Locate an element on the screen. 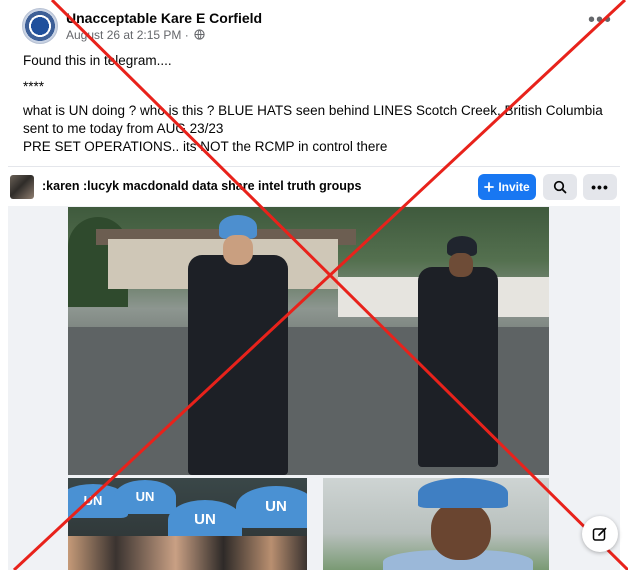  post-meta: August 26 at 2:15 PM · is located at coordinates (135, 35).